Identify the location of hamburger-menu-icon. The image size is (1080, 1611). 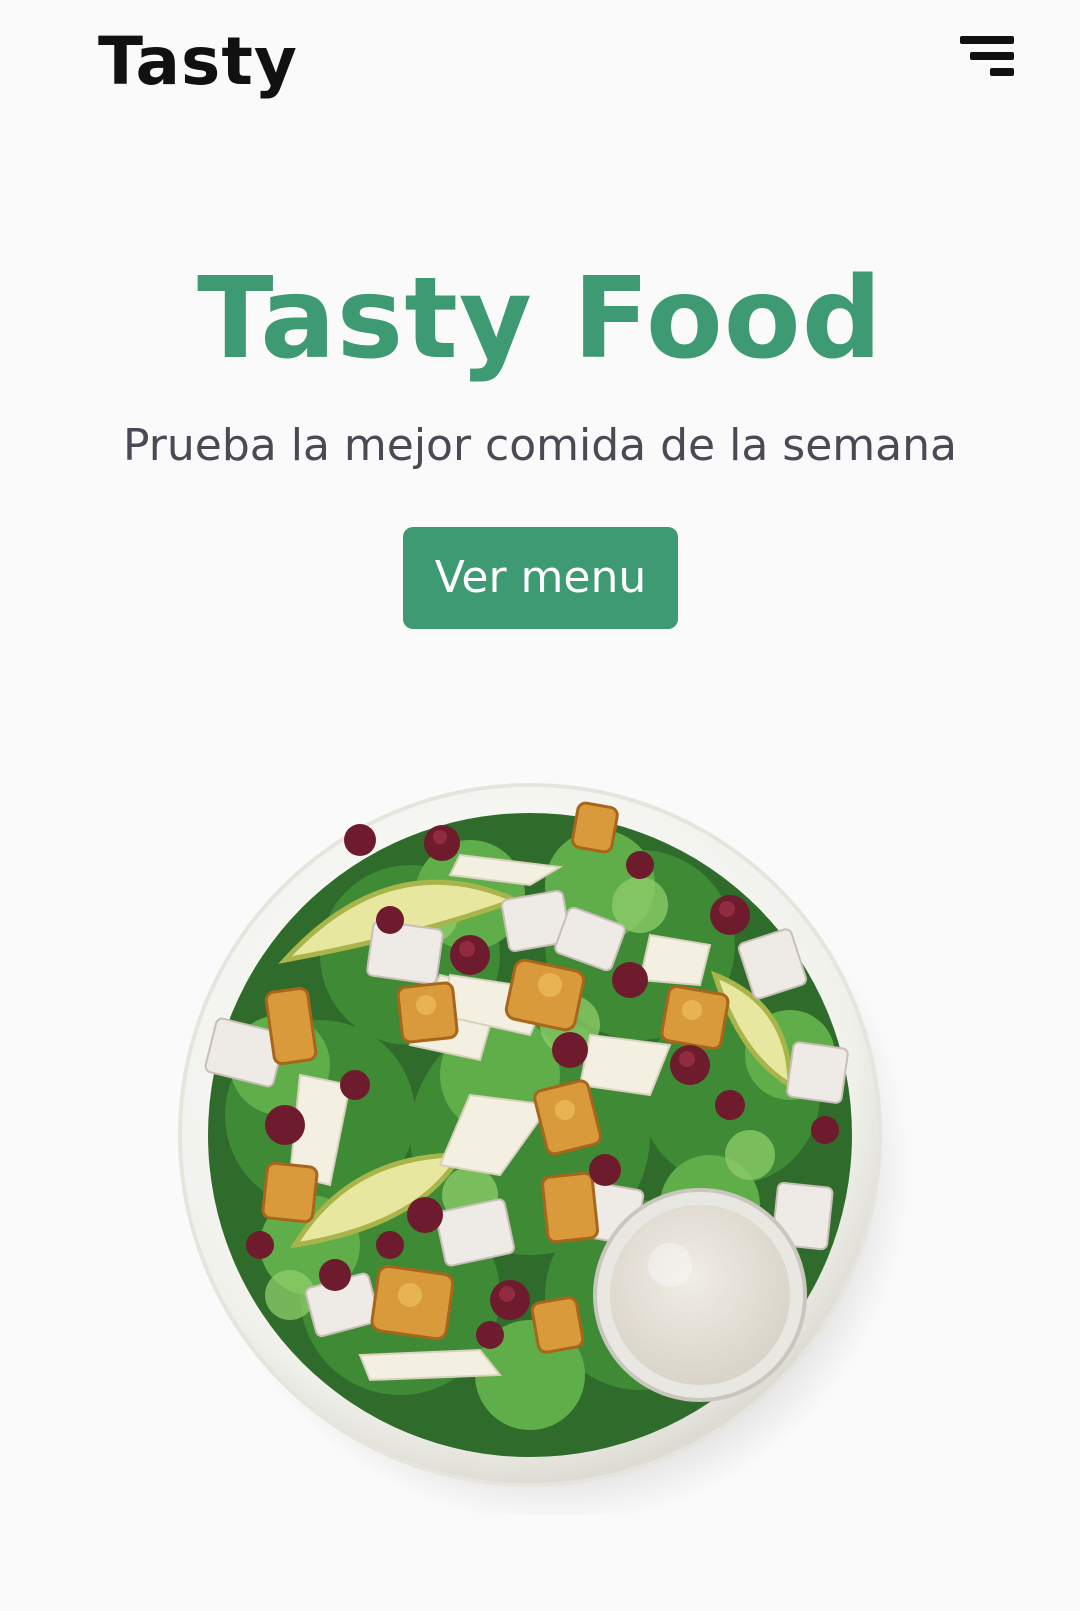
(986, 60).